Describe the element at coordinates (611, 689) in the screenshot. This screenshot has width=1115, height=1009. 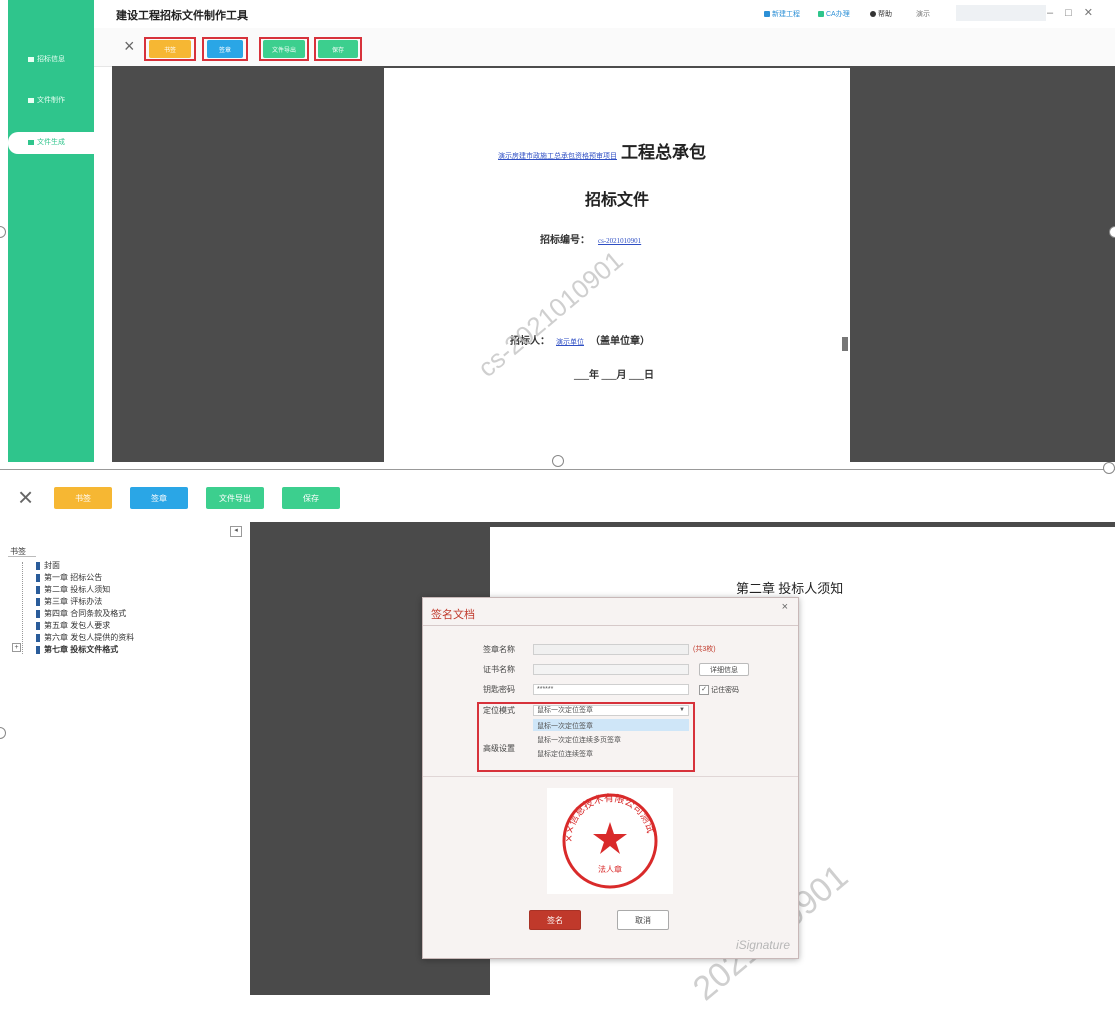
I see `pin-input: ******` at that location.